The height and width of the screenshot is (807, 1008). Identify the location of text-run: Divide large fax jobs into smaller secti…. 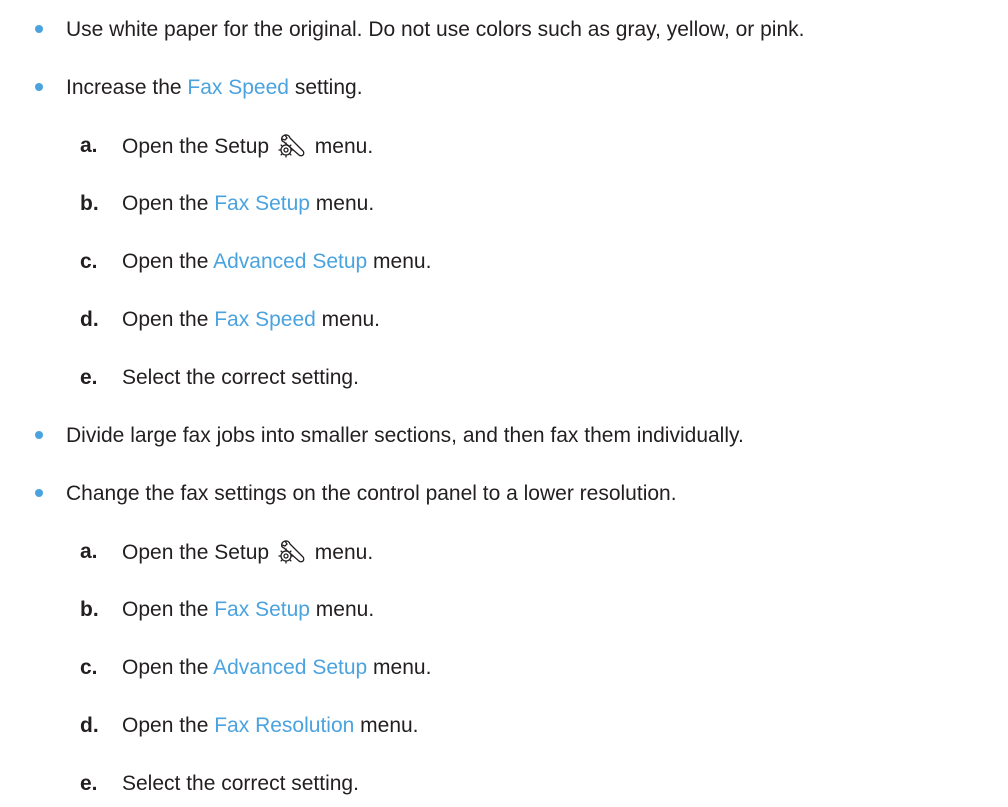
(405, 435).